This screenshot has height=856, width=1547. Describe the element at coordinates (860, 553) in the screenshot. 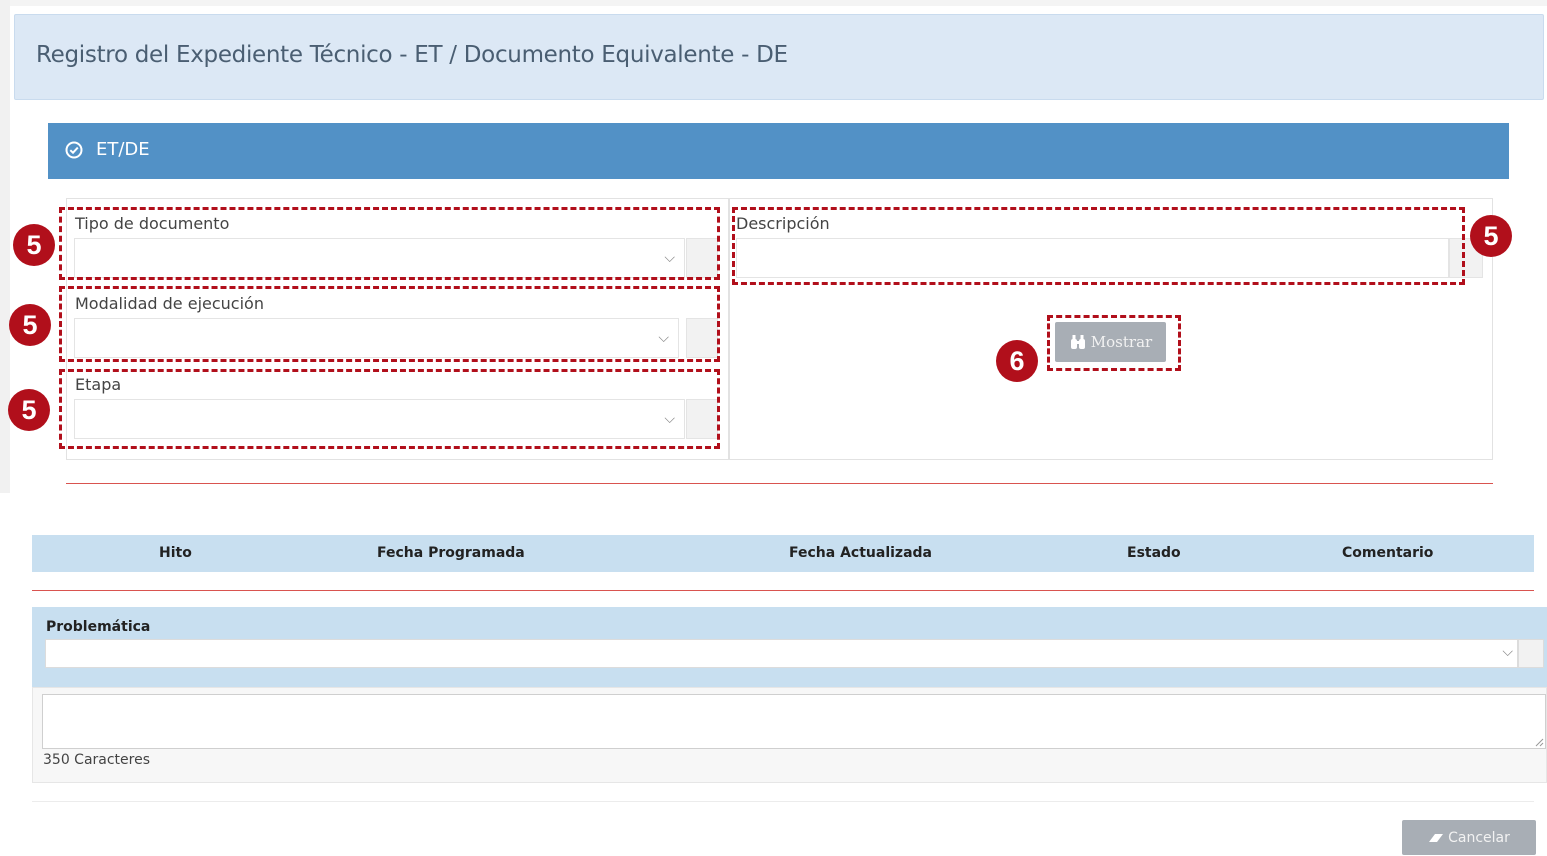

I see `column-header-fecha-actualizada: Fecha Actualizada` at that location.